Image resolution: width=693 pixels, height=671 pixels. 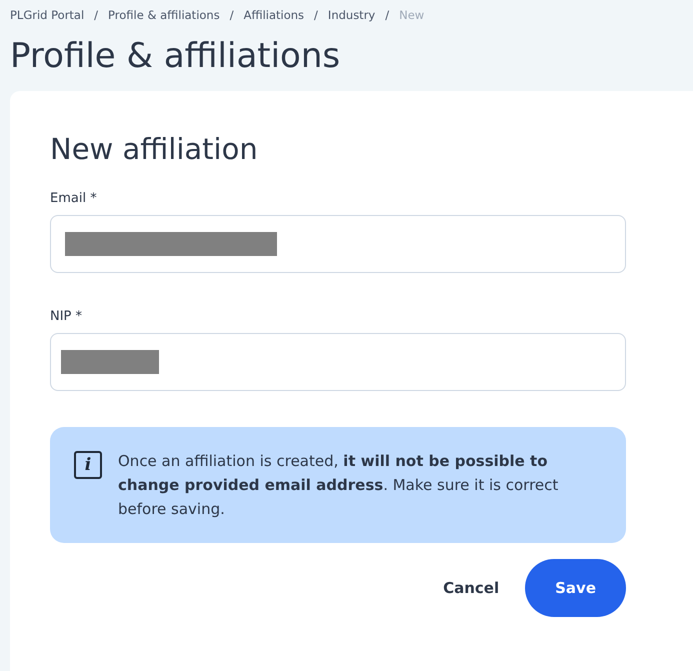 What do you see at coordinates (88, 465) in the screenshot?
I see `info-icon: i` at bounding box center [88, 465].